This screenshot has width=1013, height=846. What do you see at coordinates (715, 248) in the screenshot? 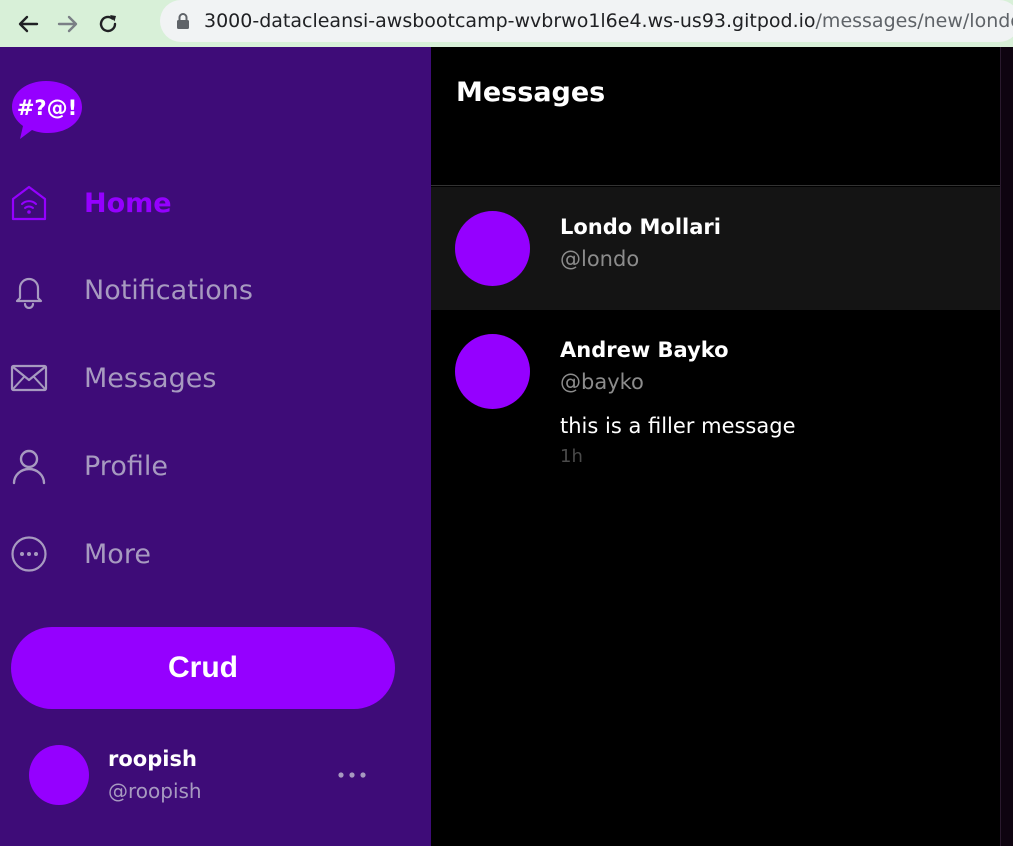
I see `message-group-item: Londo Mollari @londo` at bounding box center [715, 248].